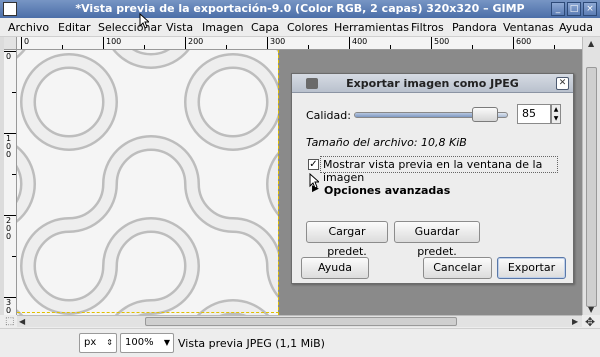  What do you see at coordinates (347, 239) in the screenshot?
I see `load-defaults-button: Cargar predet.` at bounding box center [347, 239].